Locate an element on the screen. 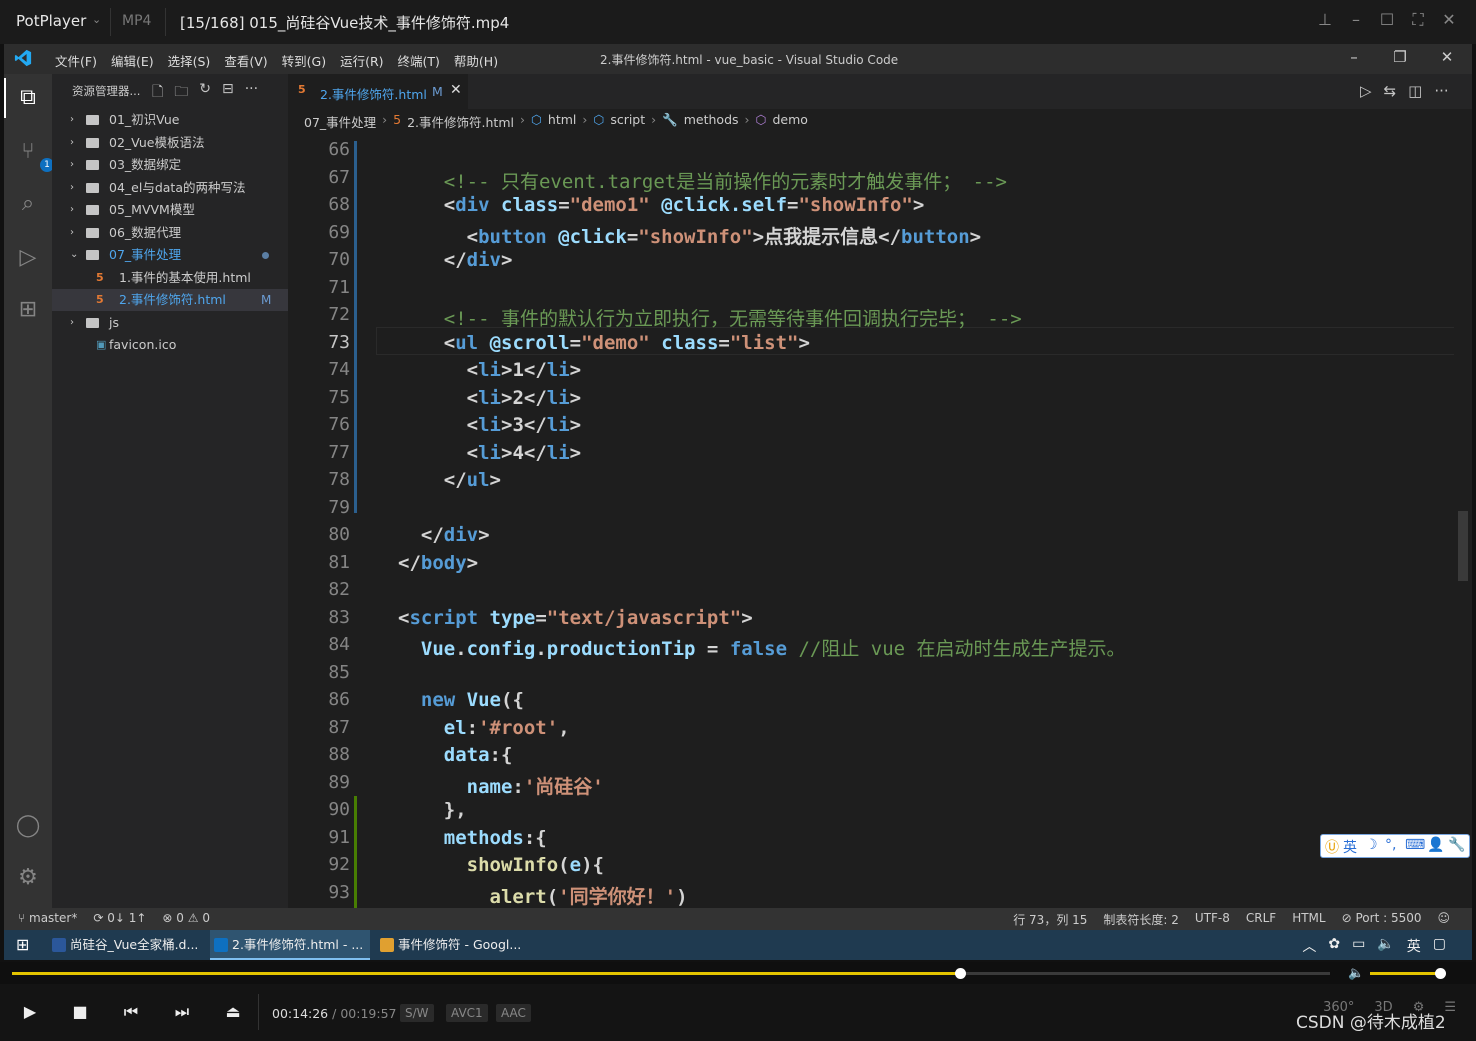  menu-item: 选择(S) is located at coordinates (189, 60).